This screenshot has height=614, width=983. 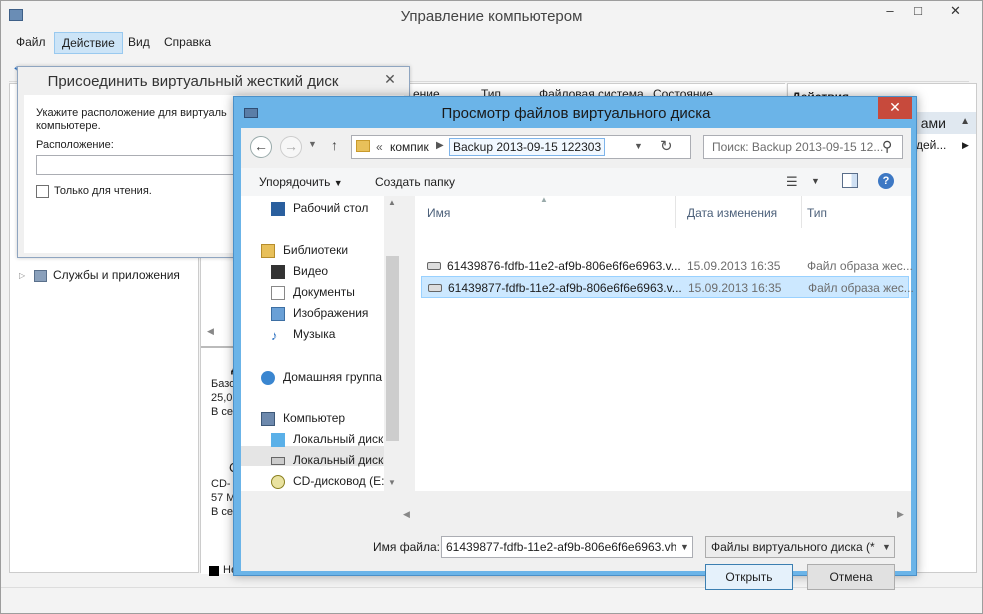 What do you see at coordinates (312, 144) in the screenshot?
I see `recent-locations-icon: ▼` at bounding box center [312, 144].